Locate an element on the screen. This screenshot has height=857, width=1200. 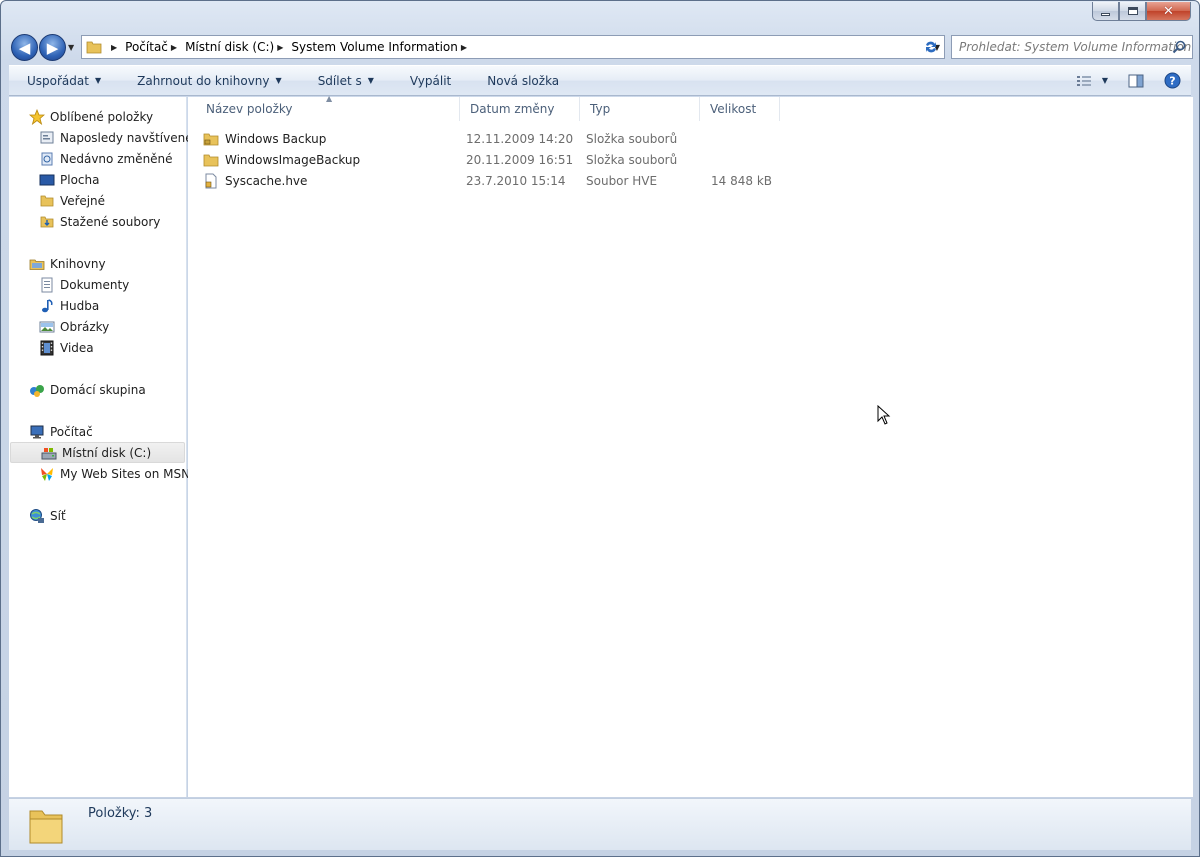
file-name-cell: WindowsImageBackup is located at coordinates (281, 159).